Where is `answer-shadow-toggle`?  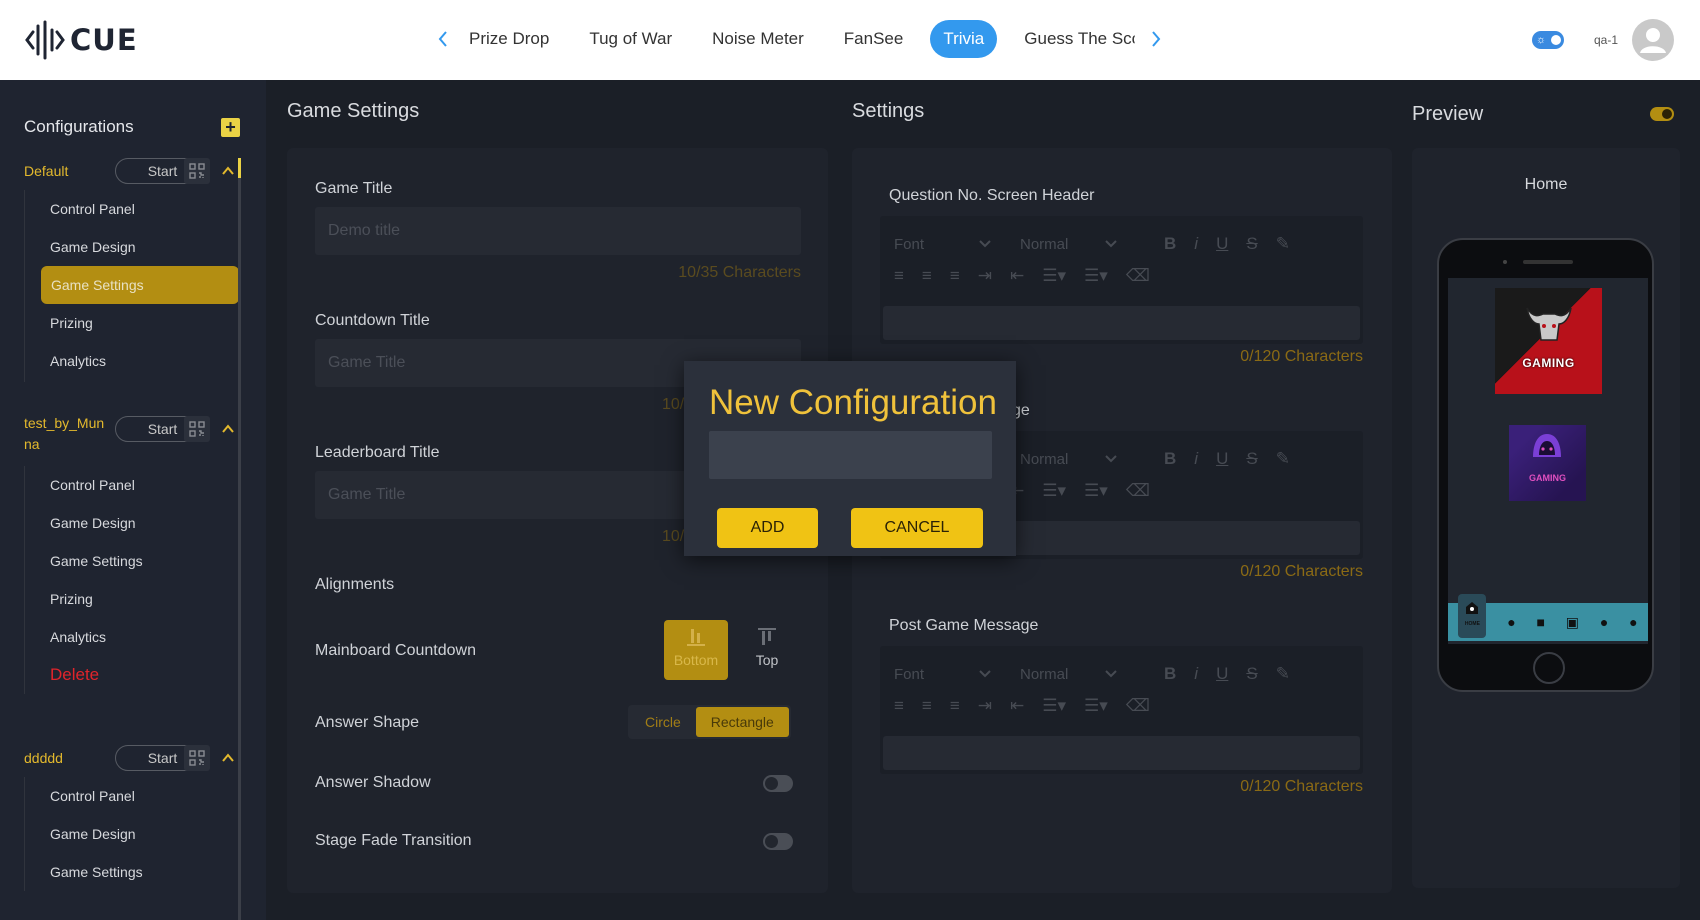
answer-shadow-toggle is located at coordinates (778, 783).